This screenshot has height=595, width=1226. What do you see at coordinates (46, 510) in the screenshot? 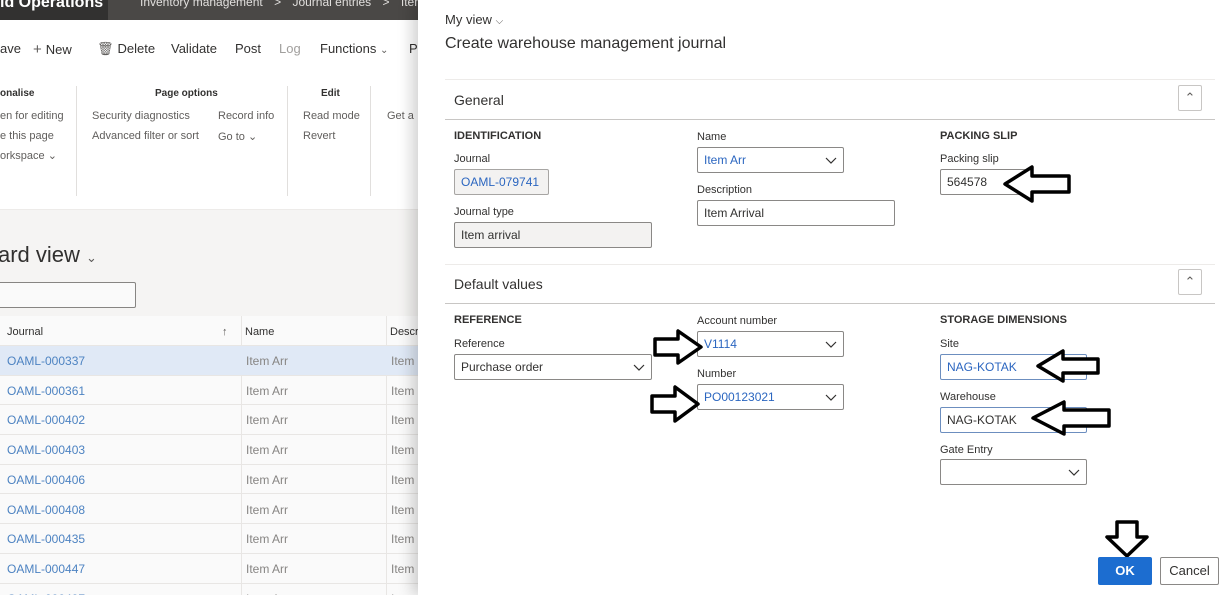
I see `journal-cell: OAML-000408` at bounding box center [46, 510].